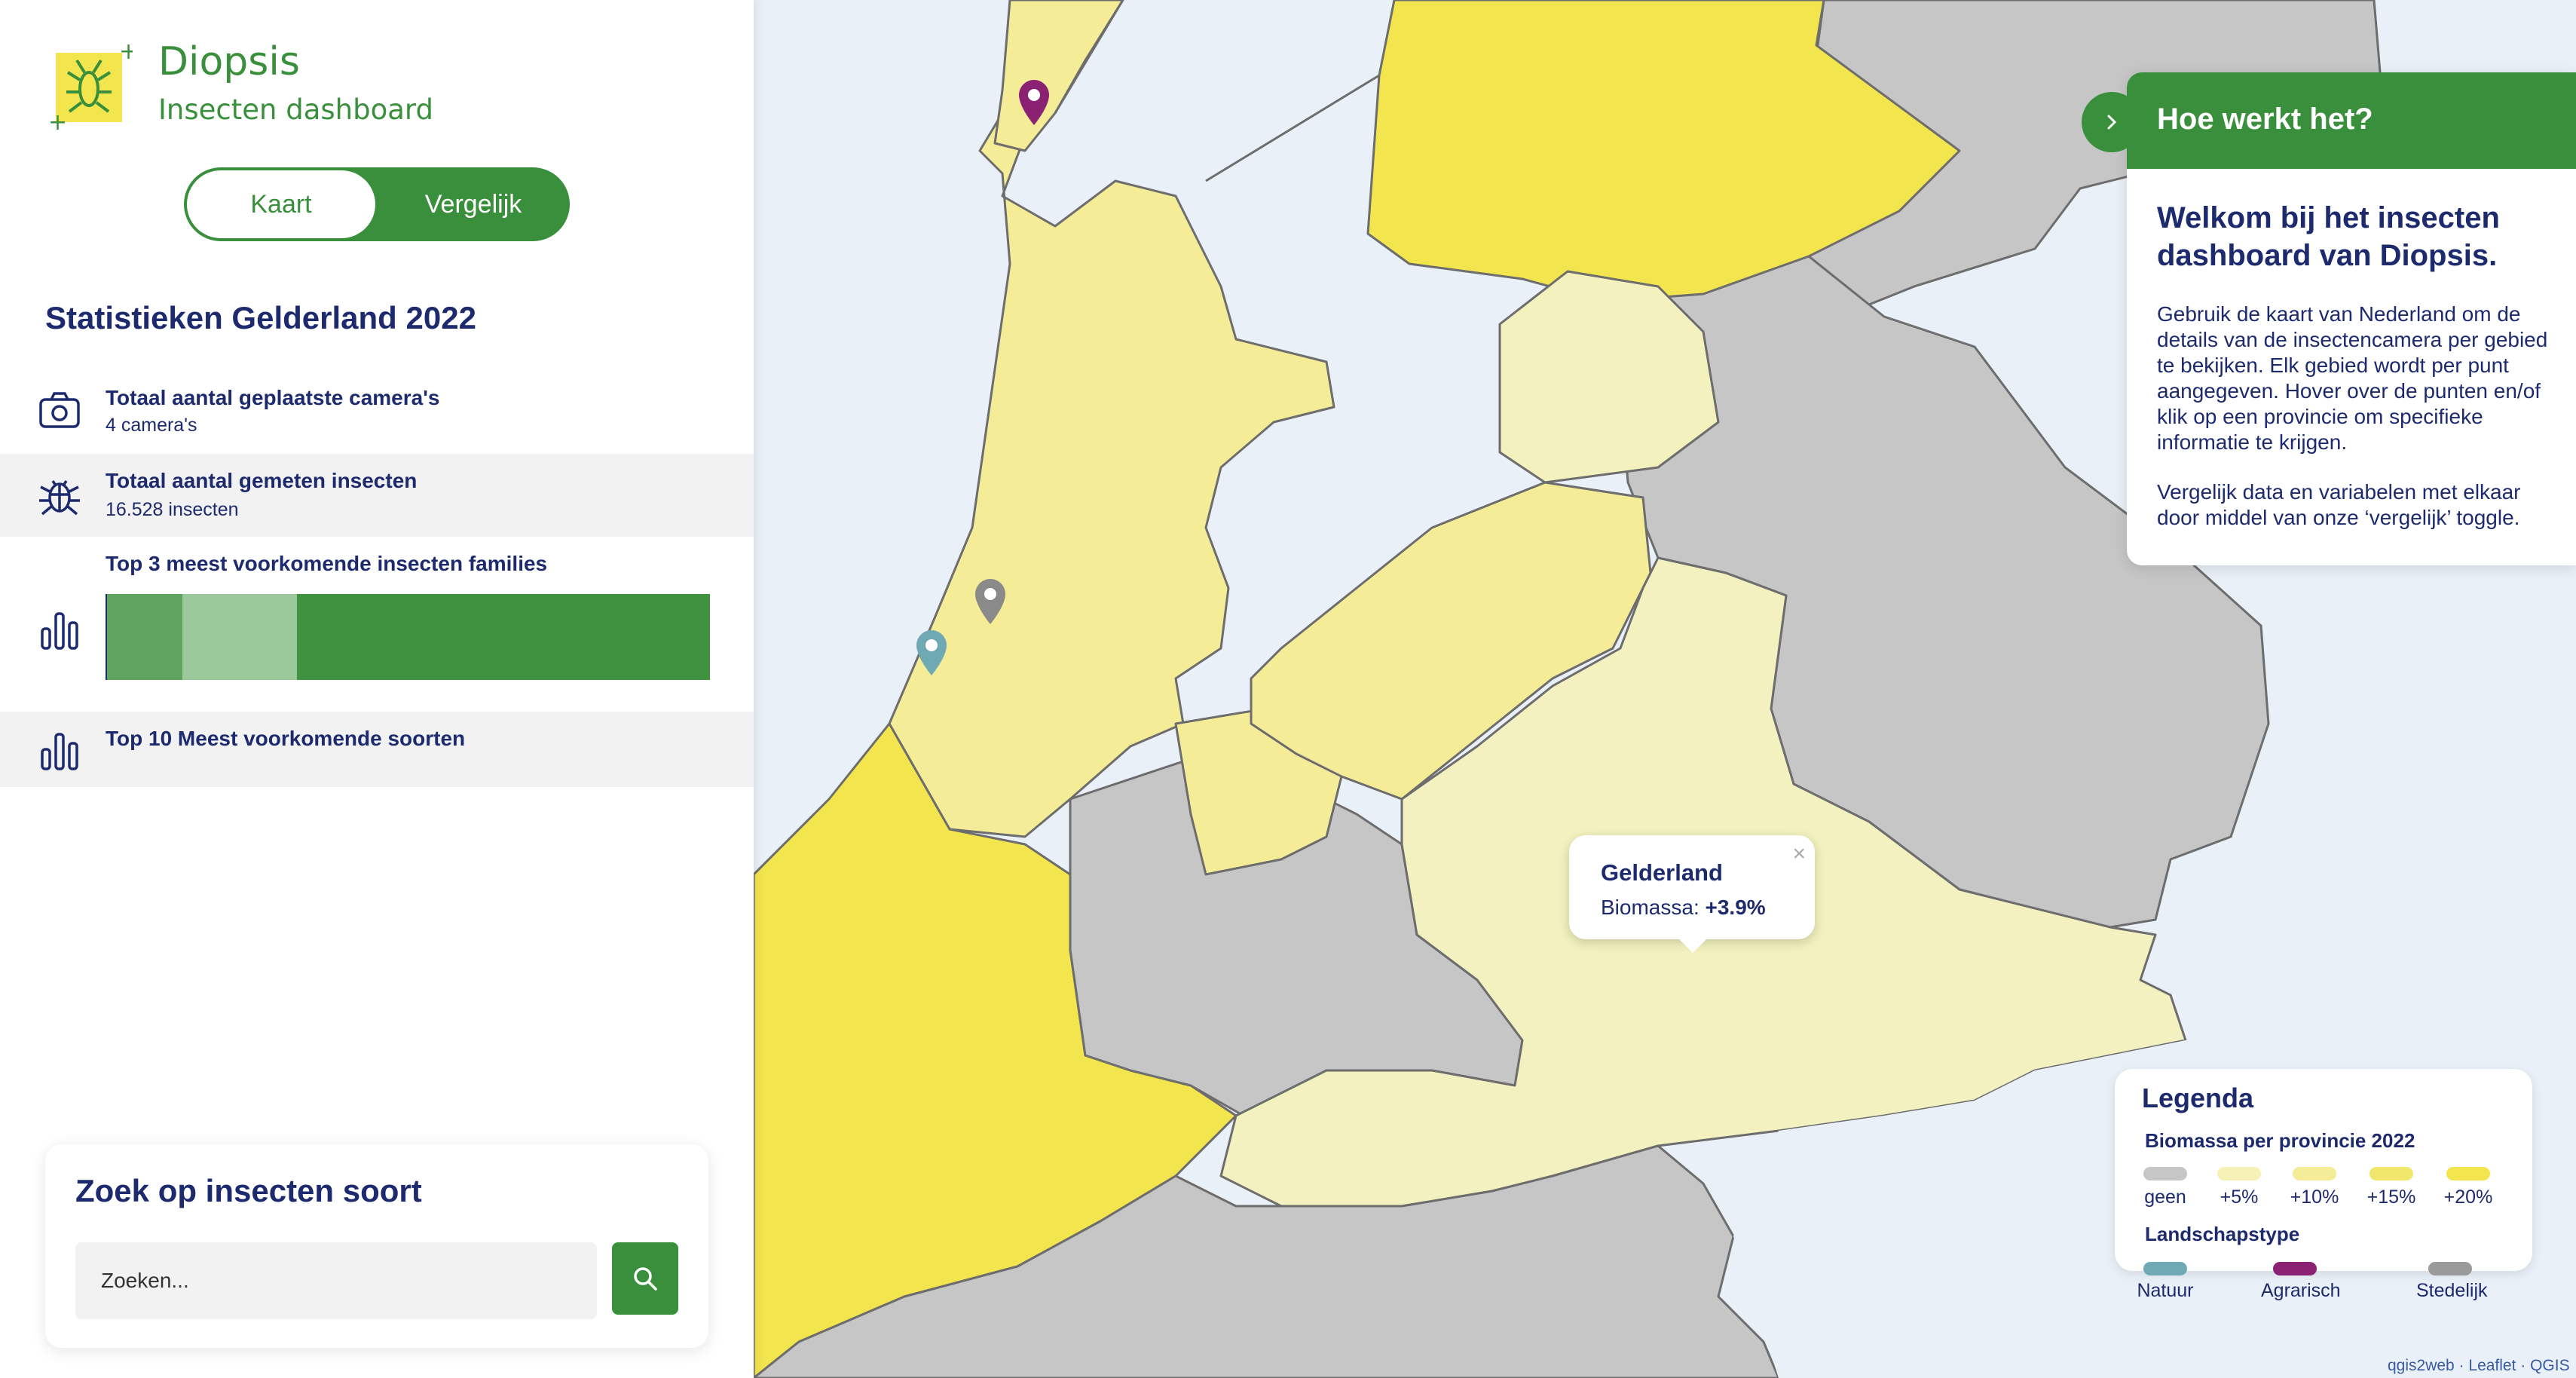 The image size is (2576, 1378). Describe the element at coordinates (59, 498) in the screenshot. I see `bug-icon` at that location.